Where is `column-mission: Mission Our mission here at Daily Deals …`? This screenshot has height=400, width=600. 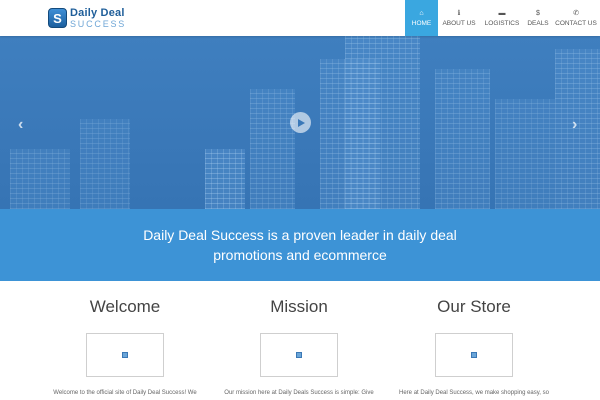 column-mission: Mission Our mission here at Daily Deals … is located at coordinates (299, 346).